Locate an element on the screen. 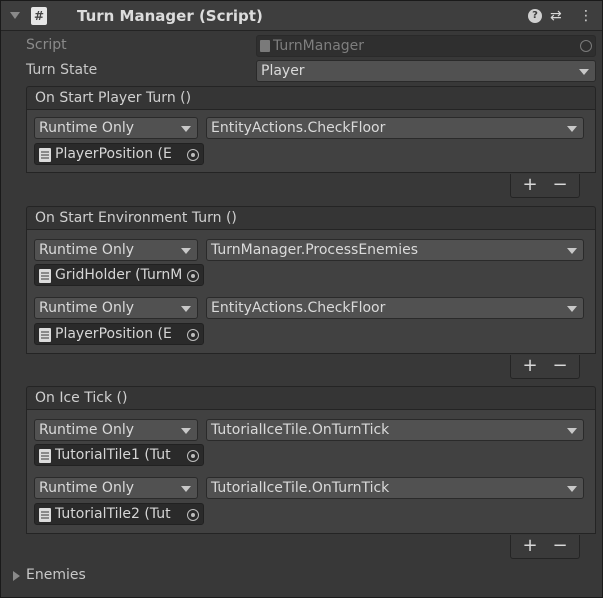  kebab-menu-icon: ⋮ is located at coordinates (586, 16).